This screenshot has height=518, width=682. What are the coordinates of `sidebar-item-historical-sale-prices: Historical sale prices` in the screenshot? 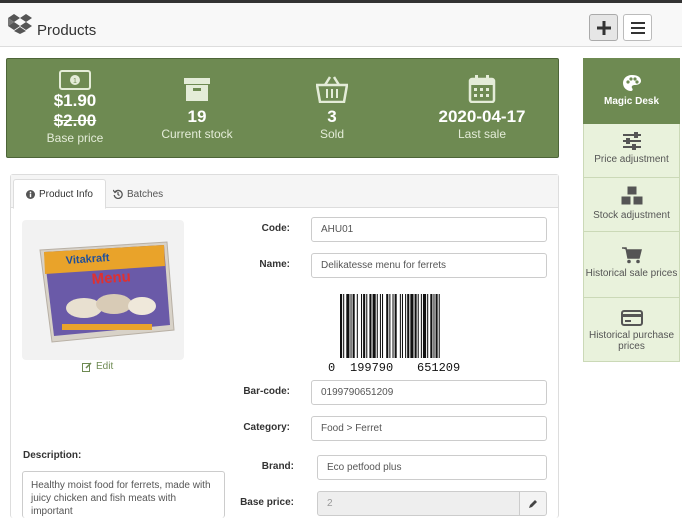 It's located at (631, 265).